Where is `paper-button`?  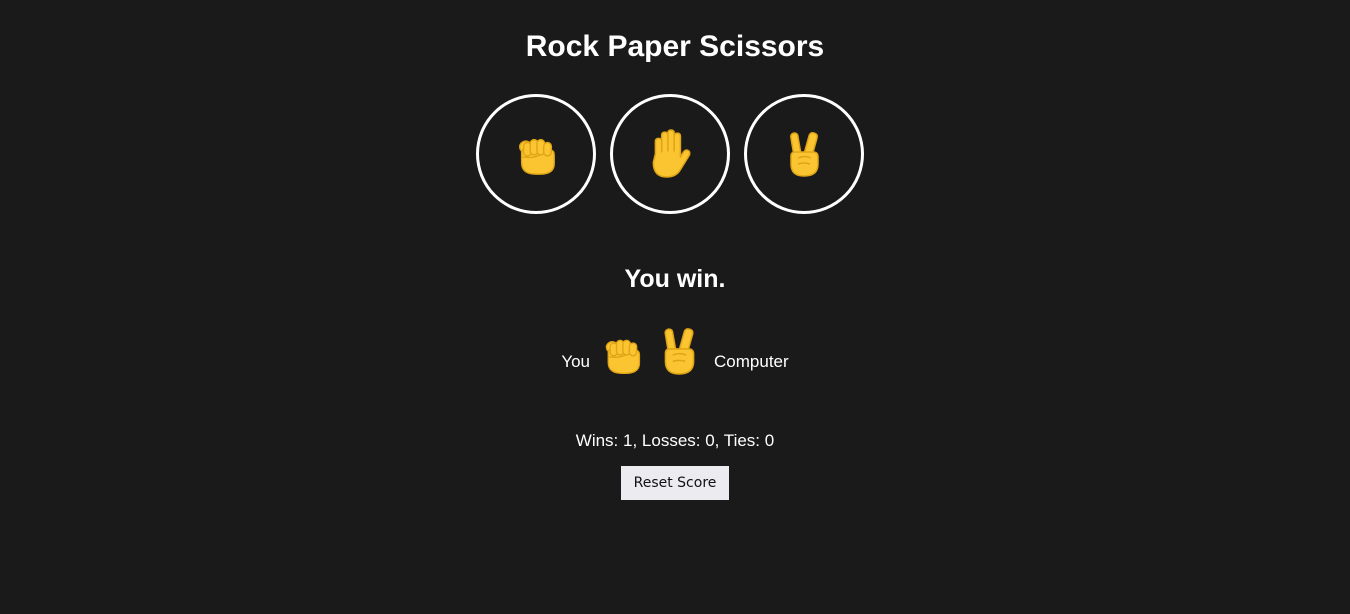
paper-button is located at coordinates (670, 154).